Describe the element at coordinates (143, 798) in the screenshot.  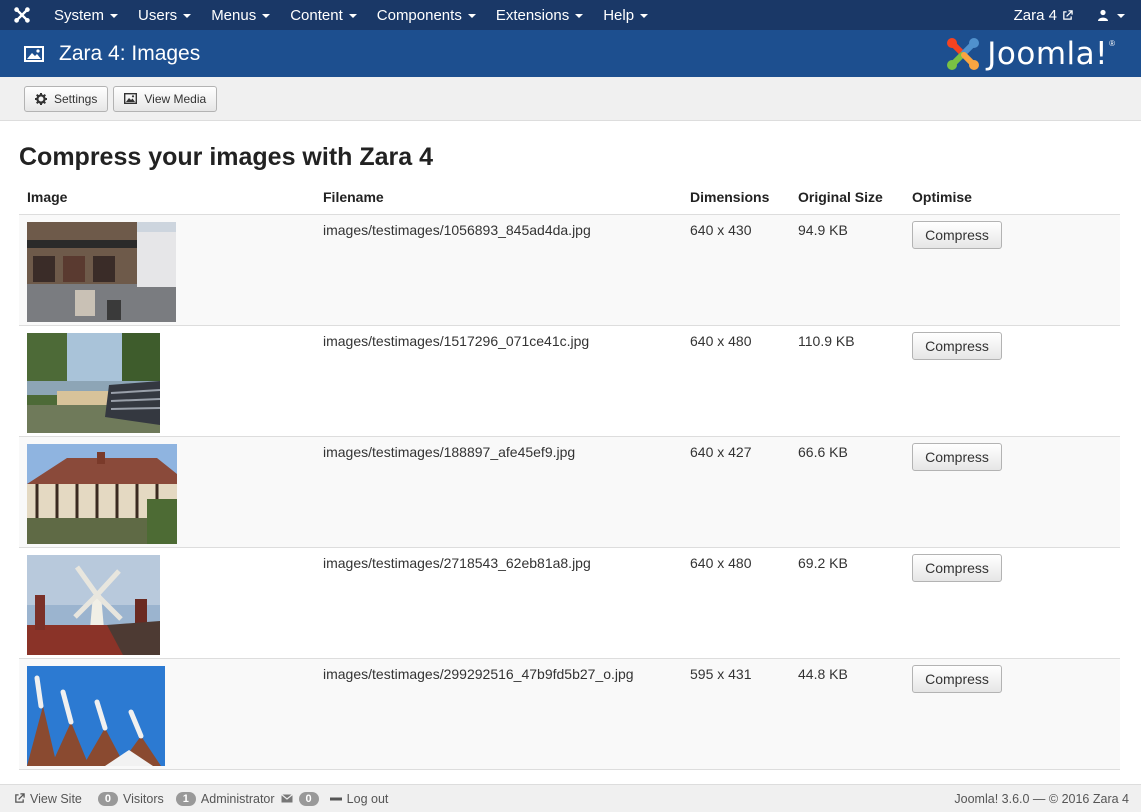
I see `visitors-label: Visitors` at that location.